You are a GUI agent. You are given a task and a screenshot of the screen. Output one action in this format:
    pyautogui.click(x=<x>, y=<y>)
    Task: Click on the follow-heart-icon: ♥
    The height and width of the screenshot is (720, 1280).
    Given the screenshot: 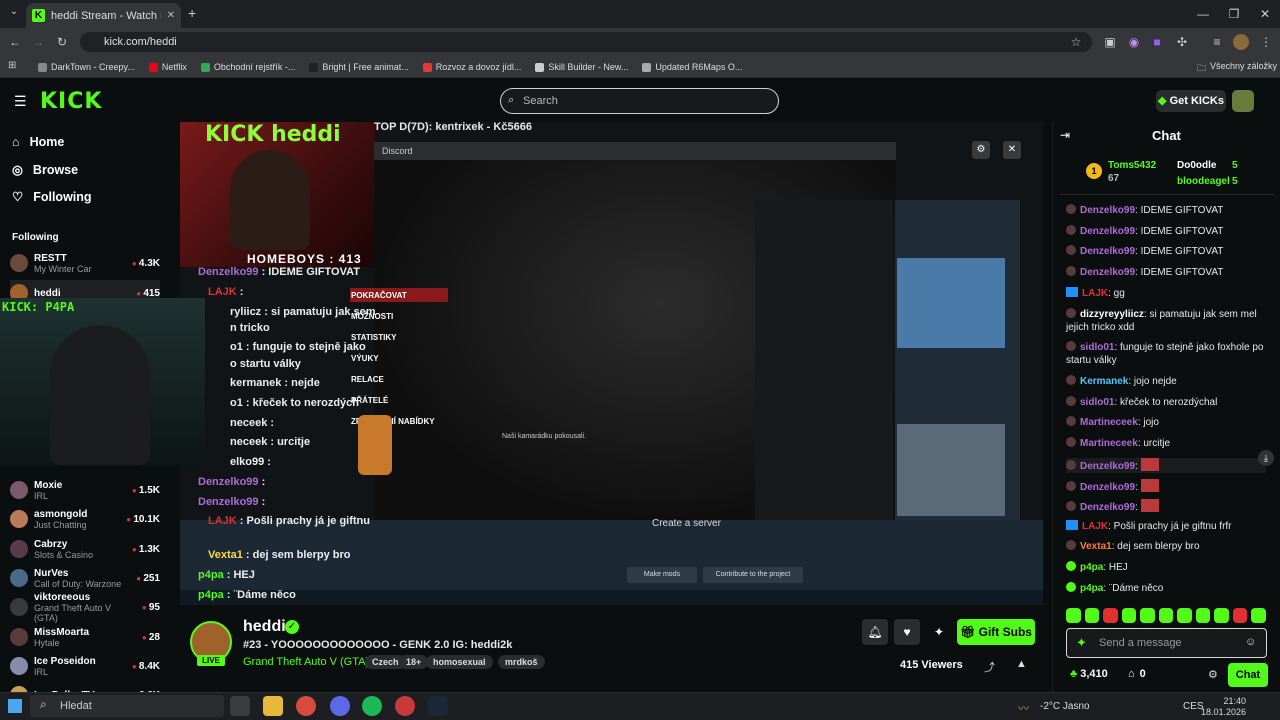 What is the action you would take?
    pyautogui.click(x=907, y=632)
    